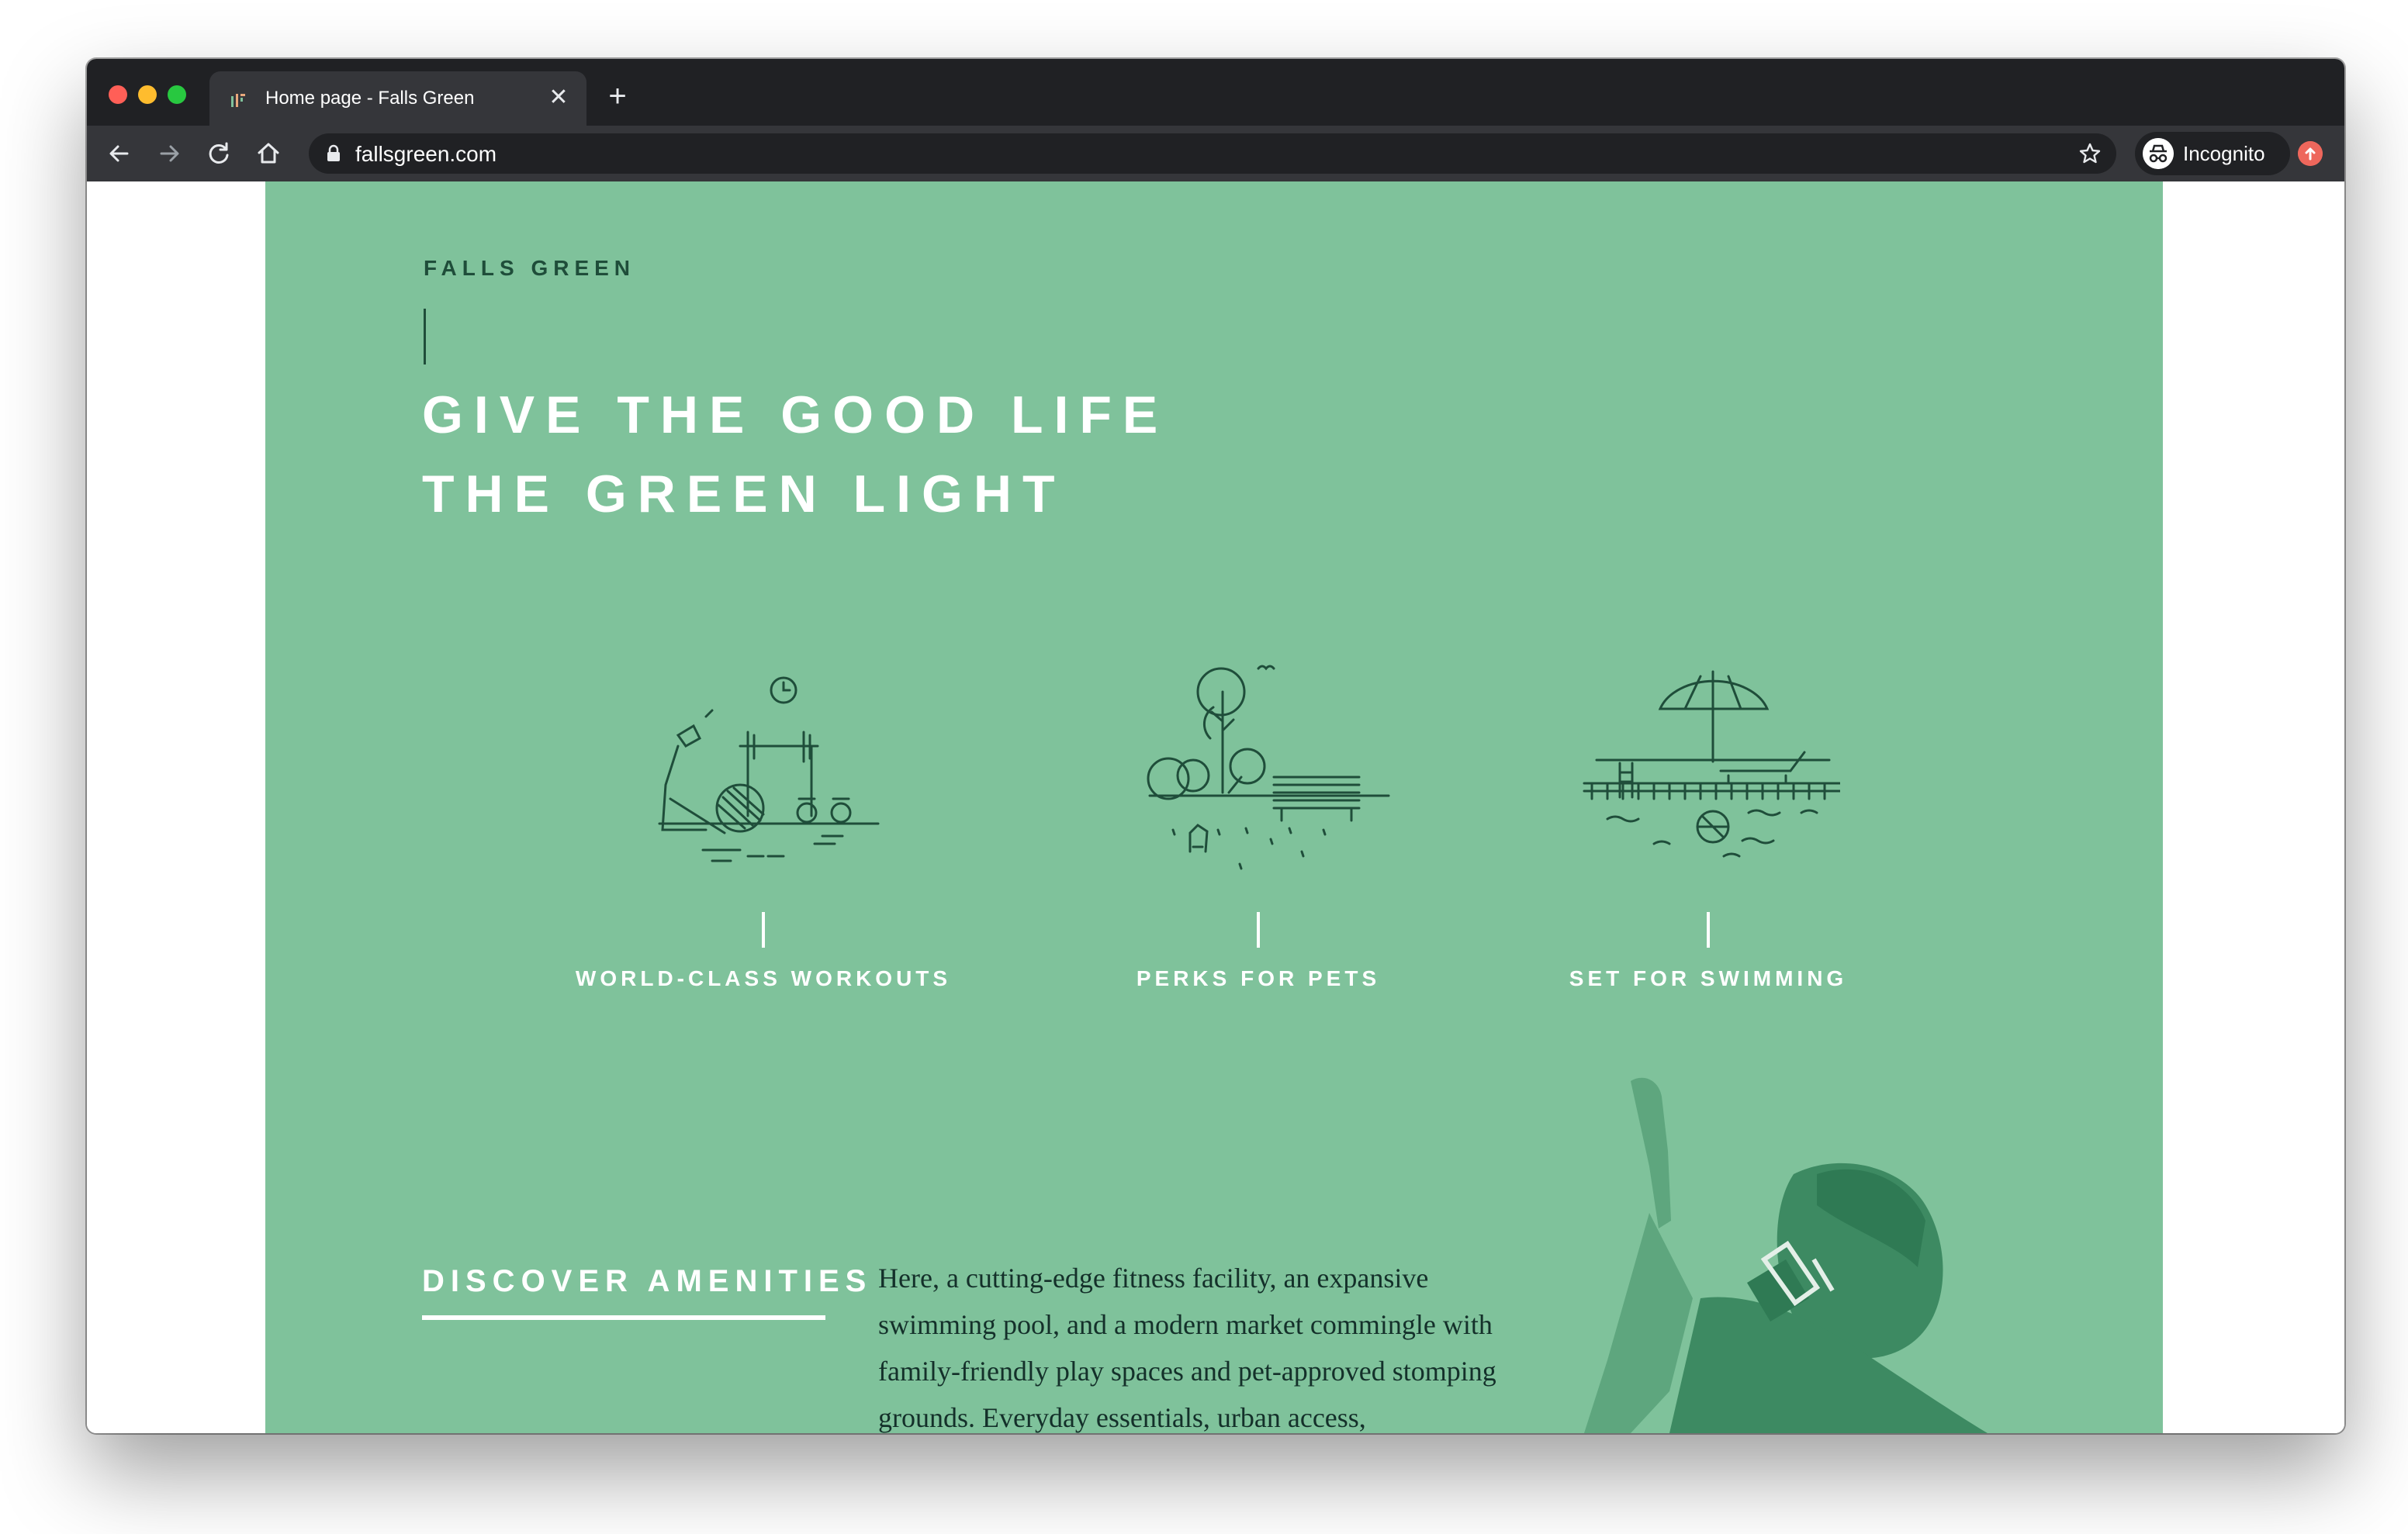 The width and height of the screenshot is (2408, 1534). Describe the element at coordinates (1708, 978) in the screenshot. I see `feature-label: SET FOR SWIMMING` at that location.